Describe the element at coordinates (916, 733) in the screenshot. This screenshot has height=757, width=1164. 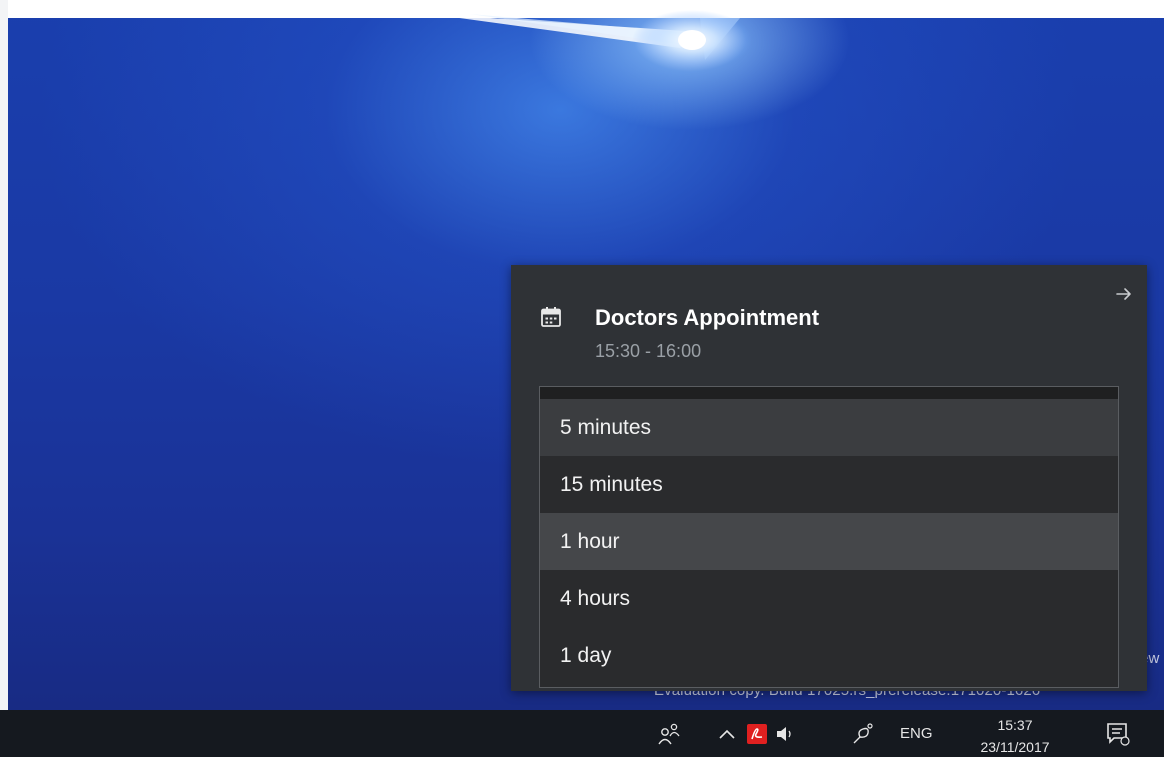
I see `language-indicator: ENG` at that location.